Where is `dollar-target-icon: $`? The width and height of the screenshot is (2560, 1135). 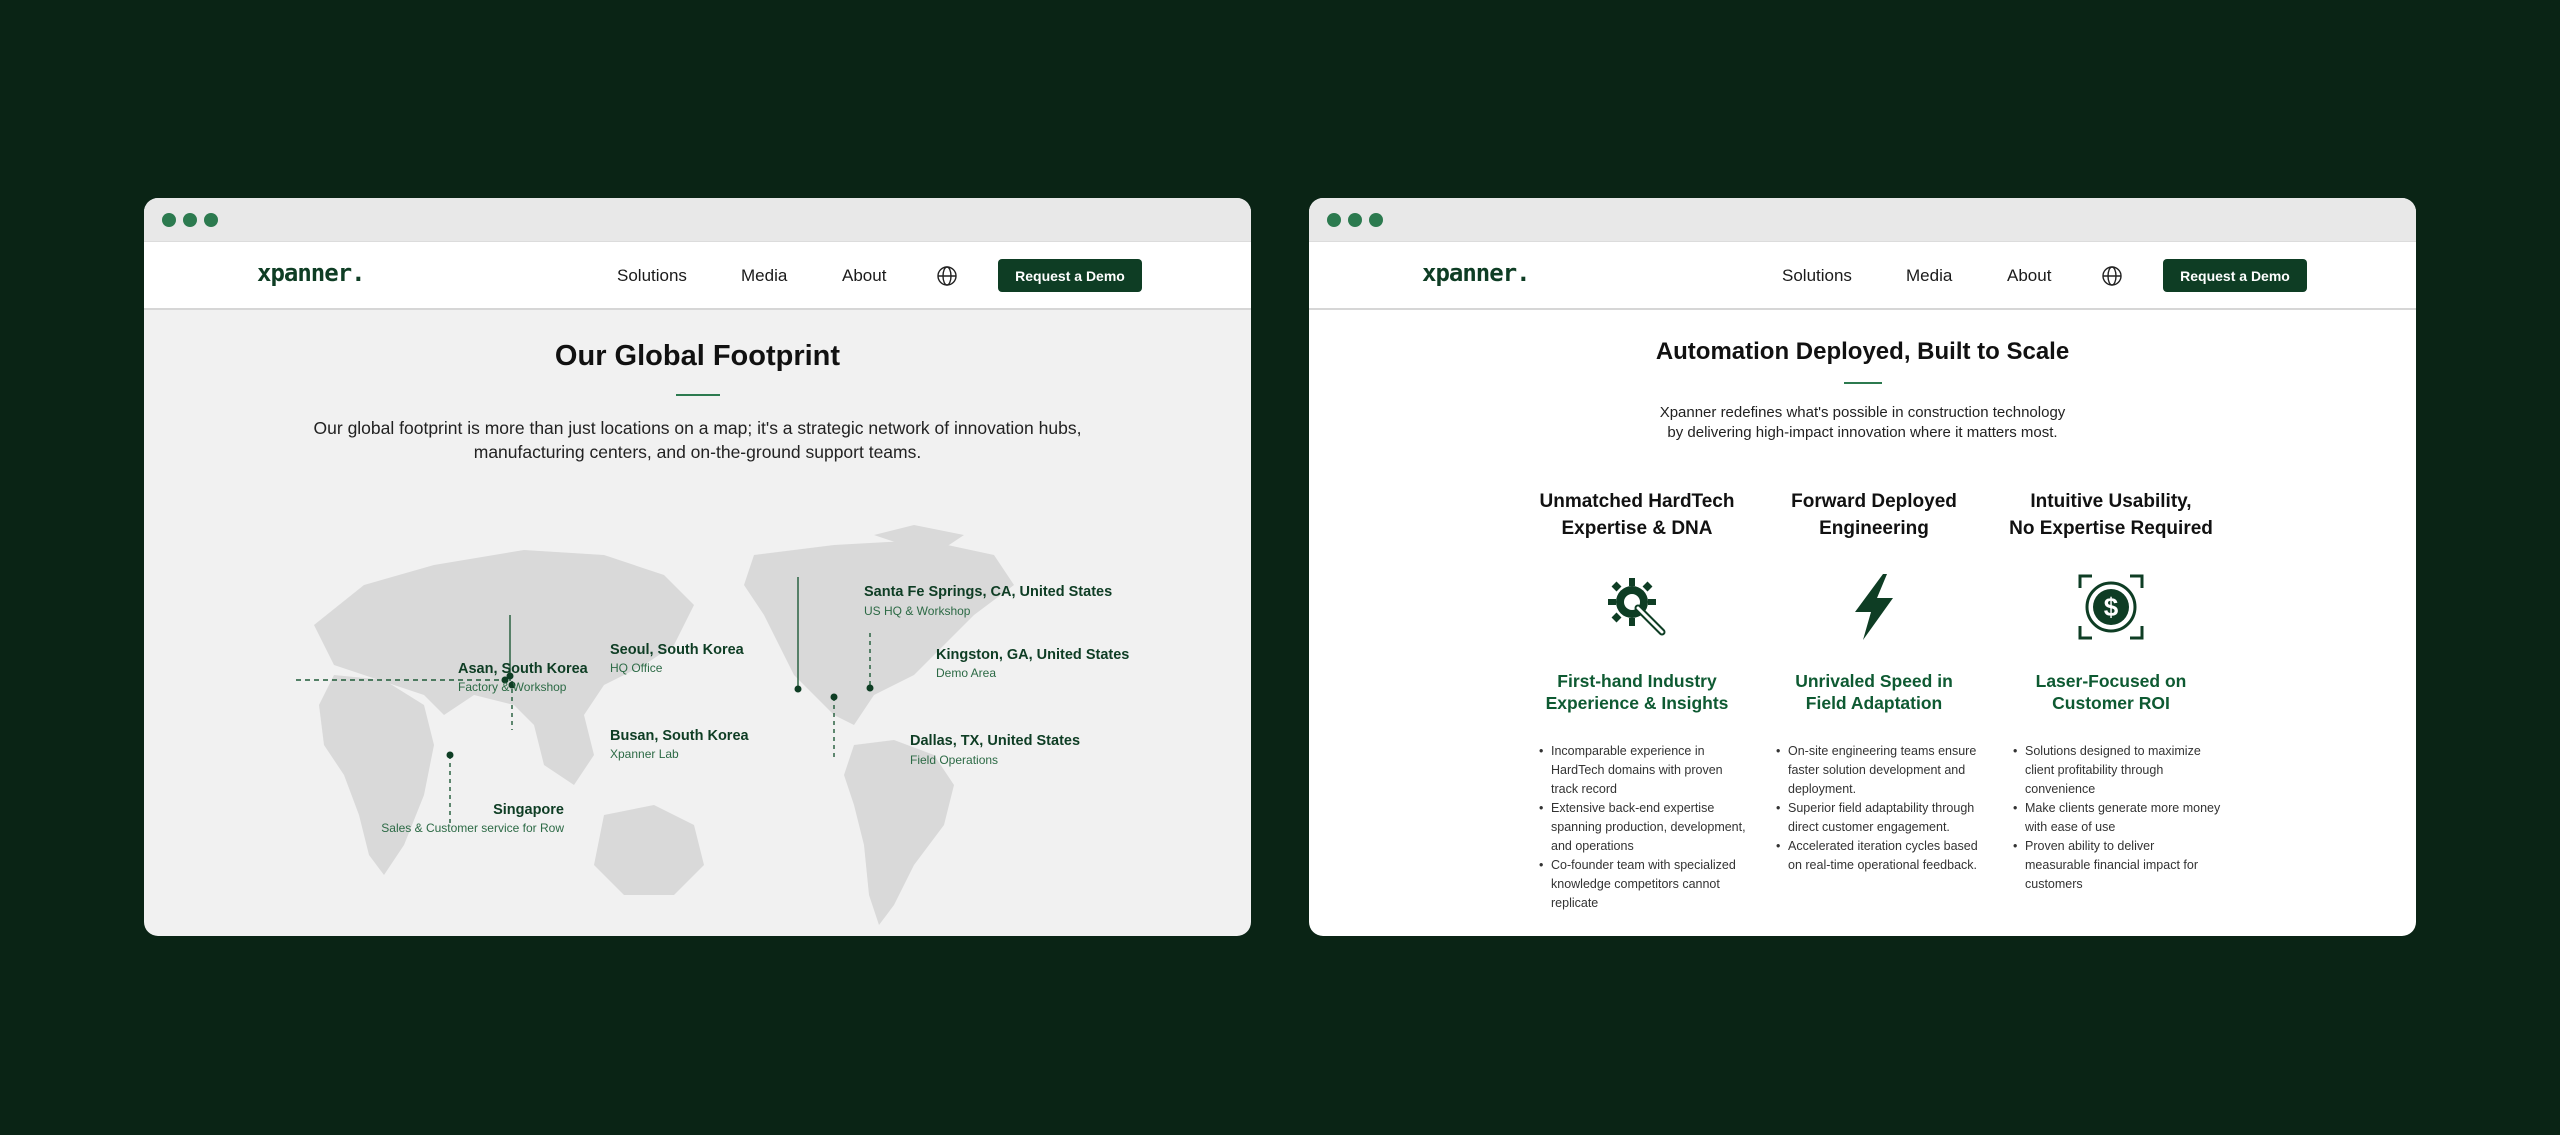 dollar-target-icon: $ is located at coordinates (2111, 607).